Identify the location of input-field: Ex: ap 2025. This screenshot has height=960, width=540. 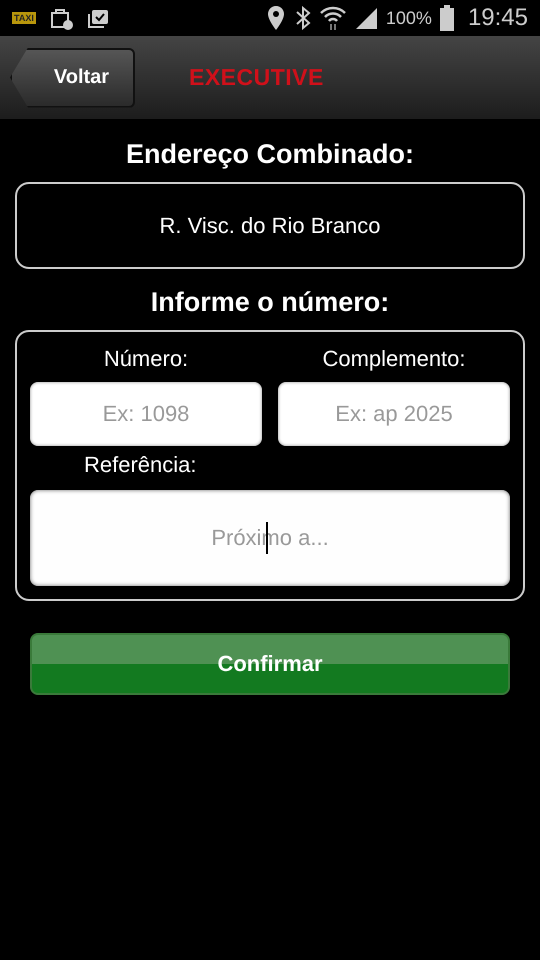
(394, 414).